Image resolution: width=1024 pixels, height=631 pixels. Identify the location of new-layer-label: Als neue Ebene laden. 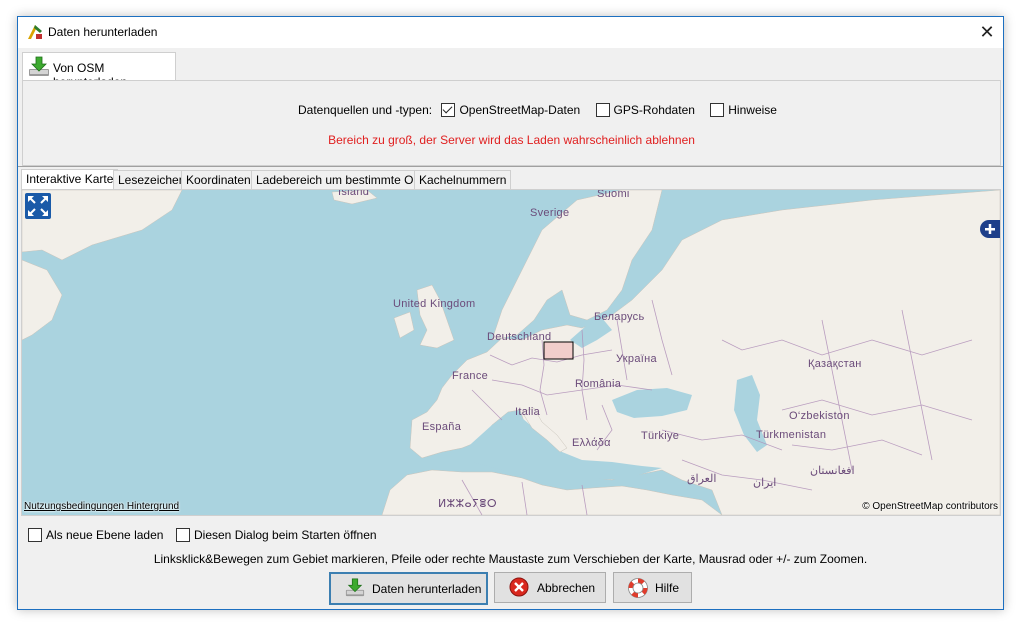
(105, 535).